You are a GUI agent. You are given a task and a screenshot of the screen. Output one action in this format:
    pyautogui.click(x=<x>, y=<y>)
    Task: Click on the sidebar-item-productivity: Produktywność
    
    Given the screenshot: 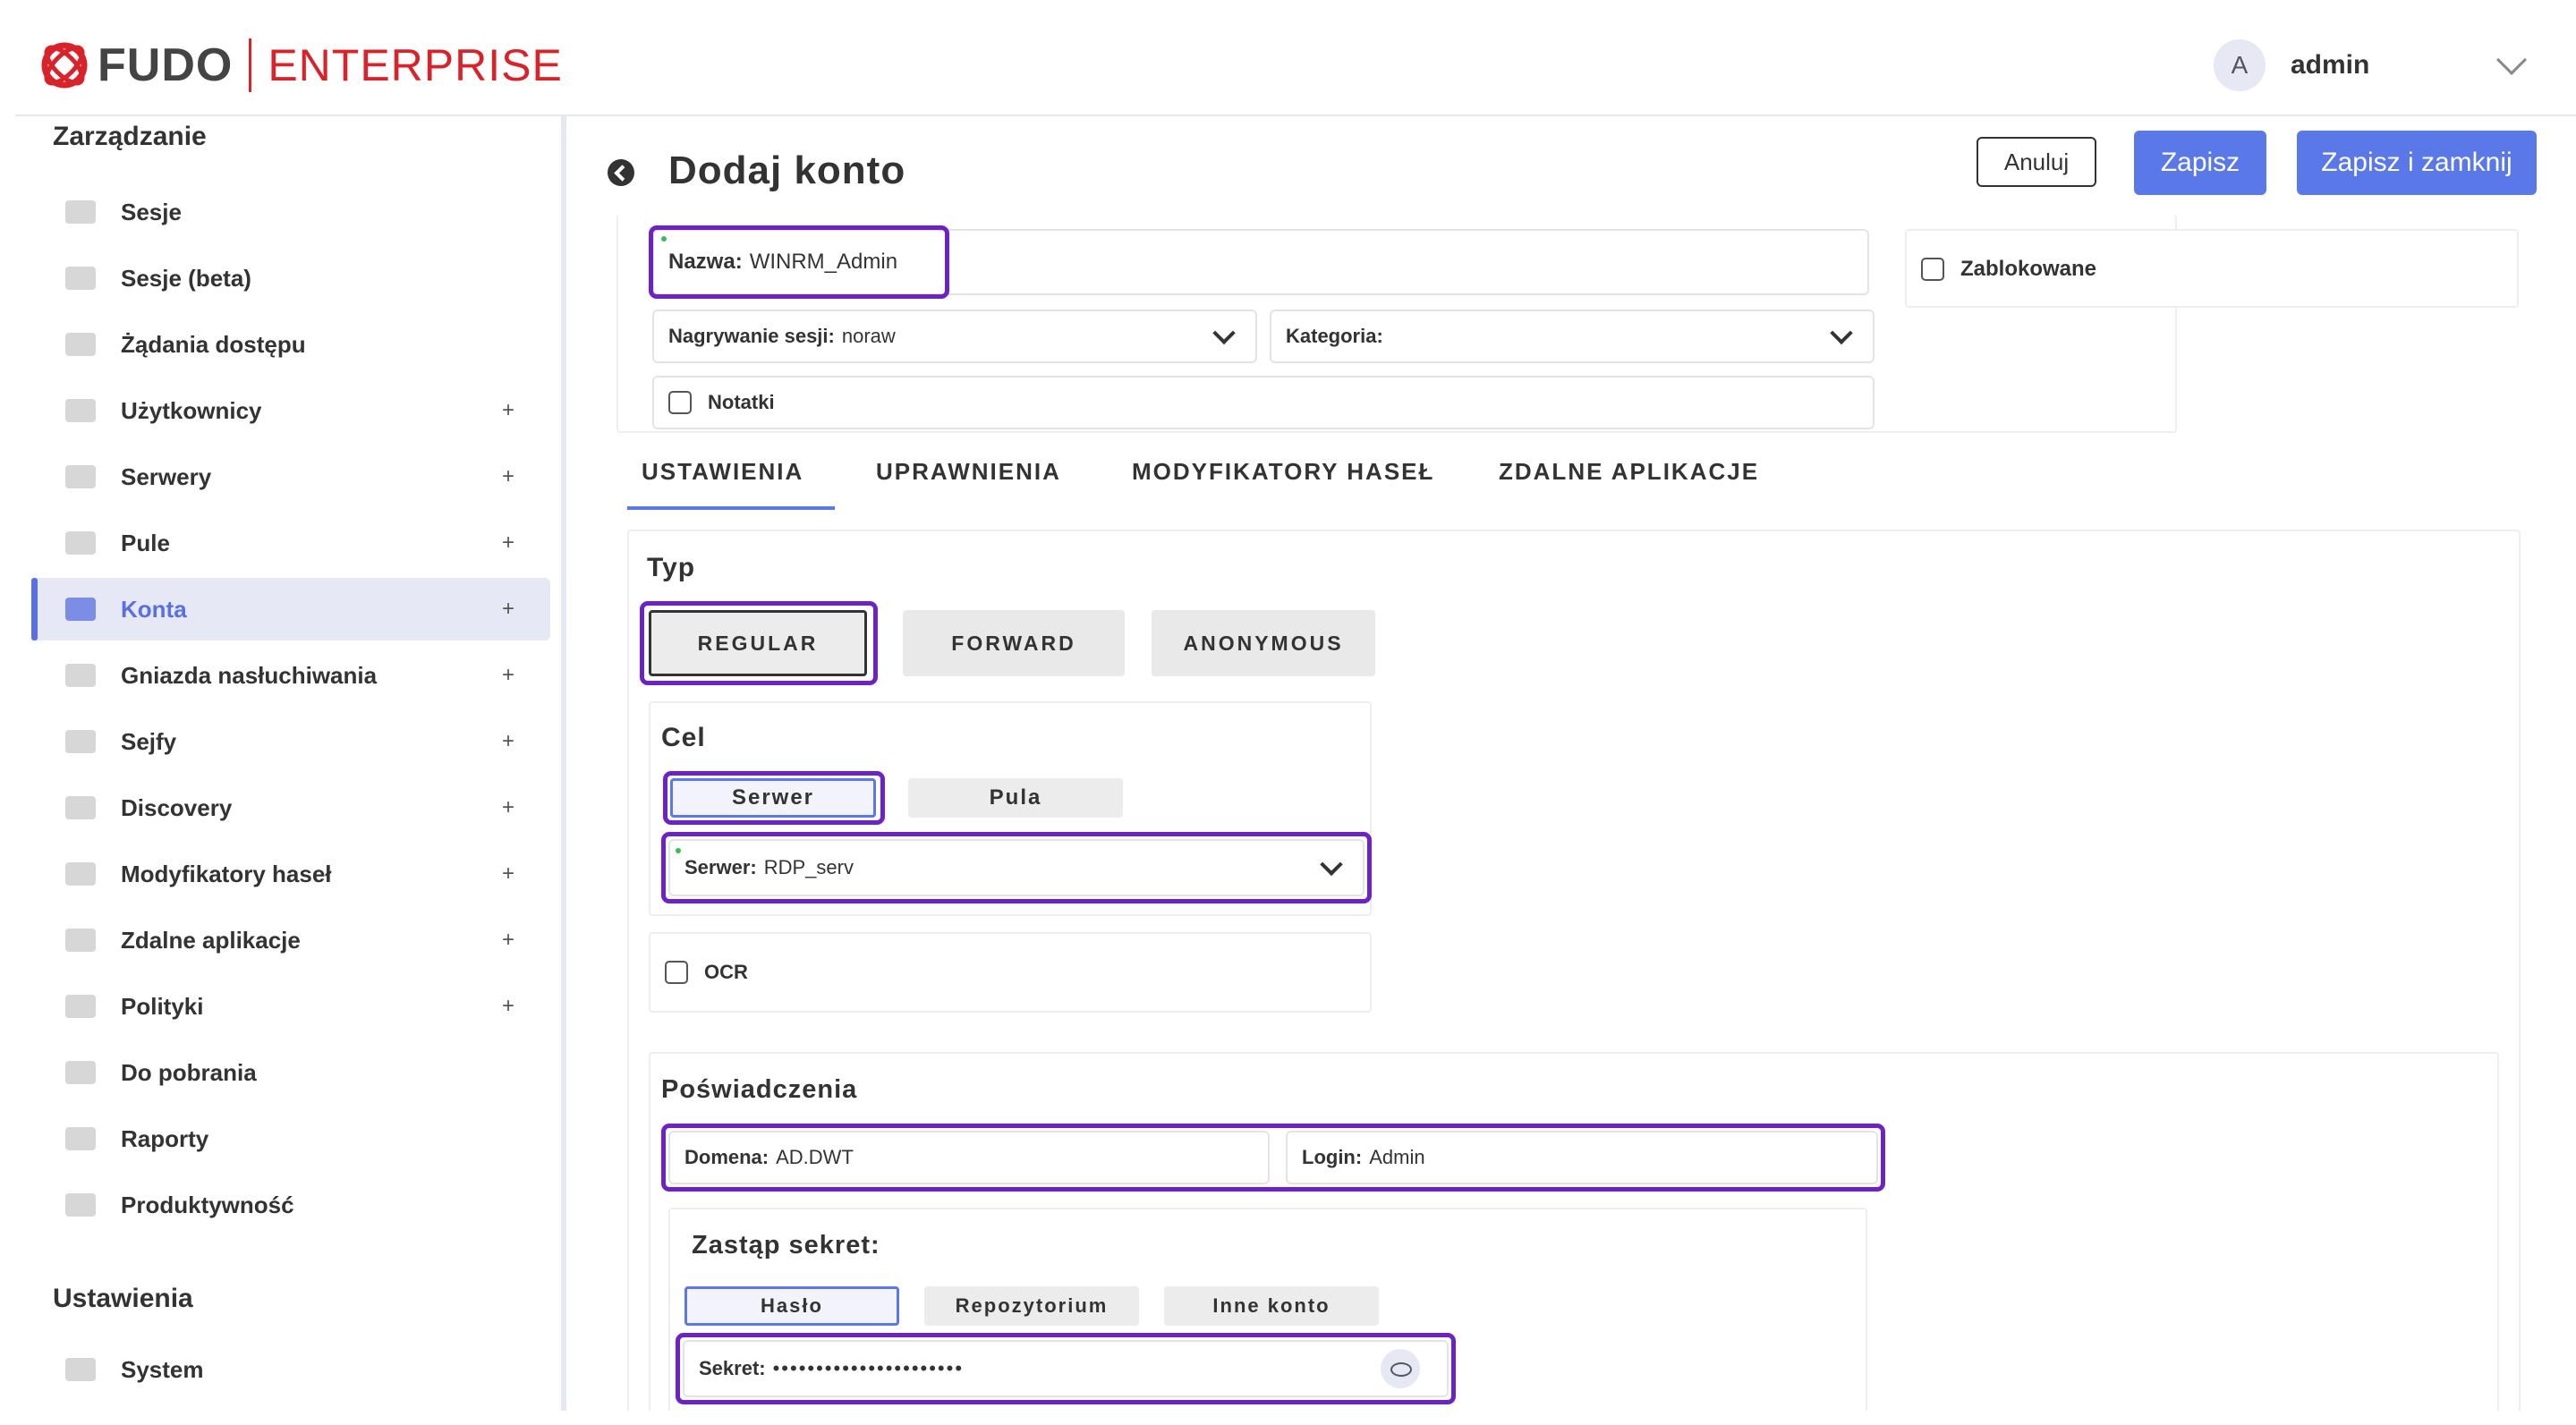 What is the action you would take?
    pyautogui.click(x=290, y=1205)
    